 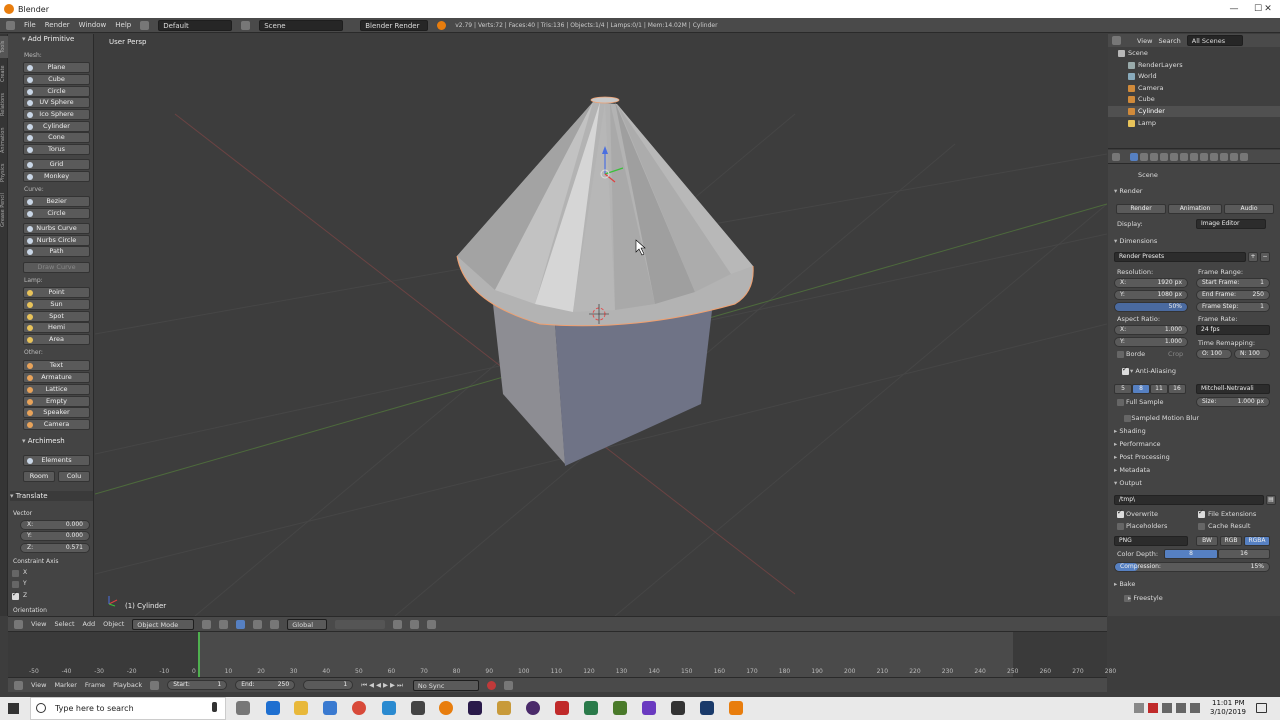 What do you see at coordinates (4, 173) in the screenshot?
I see `tab-physics: Physics` at bounding box center [4, 173].